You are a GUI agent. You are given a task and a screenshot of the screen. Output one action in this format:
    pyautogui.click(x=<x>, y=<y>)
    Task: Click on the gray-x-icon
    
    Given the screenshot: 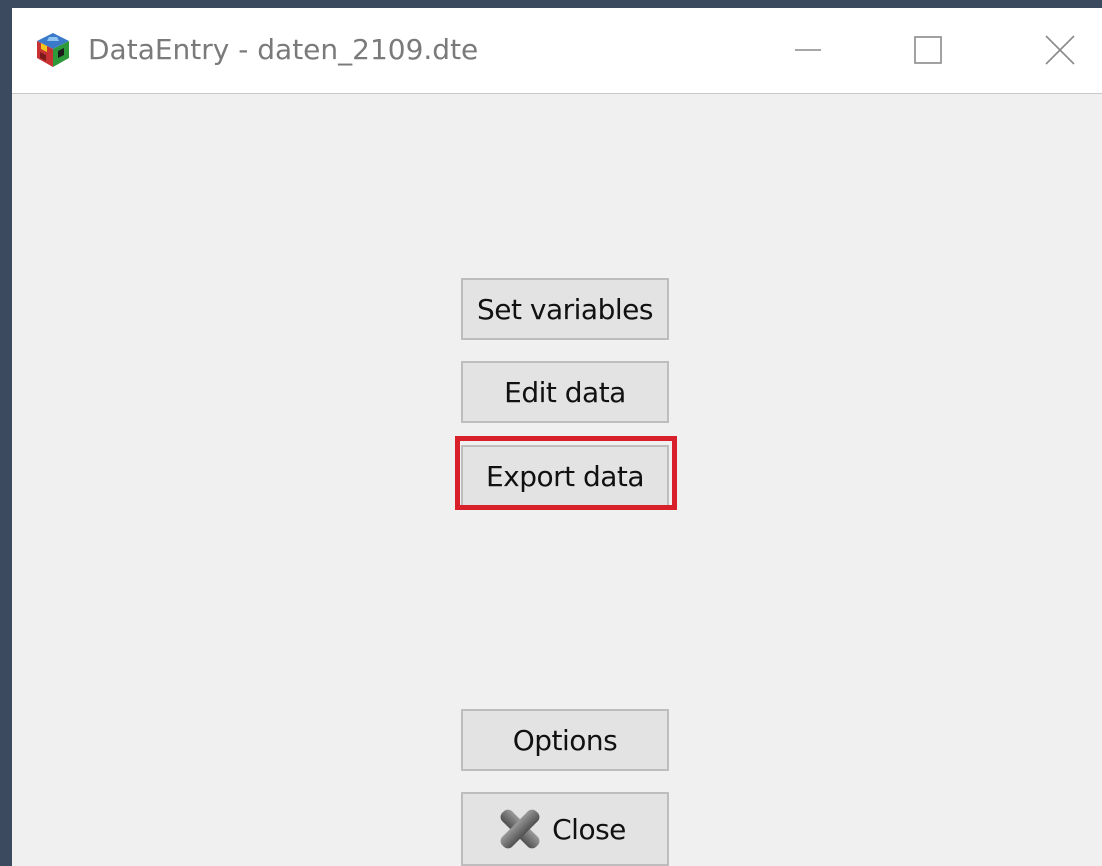 What is the action you would take?
    pyautogui.click(x=520, y=829)
    